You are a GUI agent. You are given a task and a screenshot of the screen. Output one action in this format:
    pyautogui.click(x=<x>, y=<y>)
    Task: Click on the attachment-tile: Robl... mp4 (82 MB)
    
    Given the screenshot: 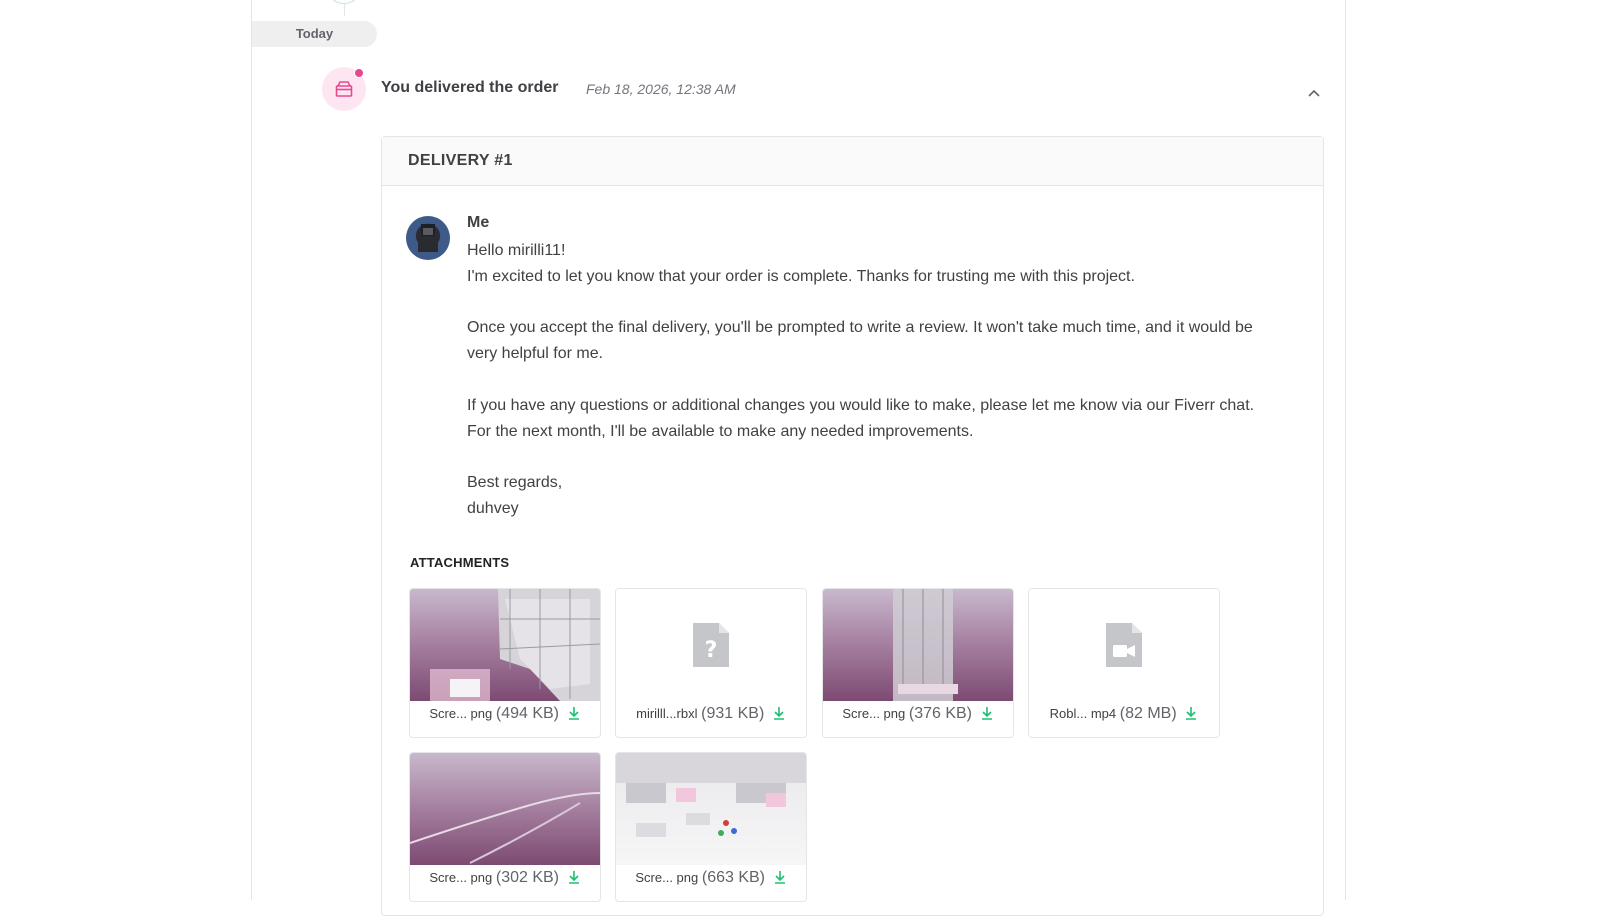 What is the action you would take?
    pyautogui.click(x=1124, y=663)
    